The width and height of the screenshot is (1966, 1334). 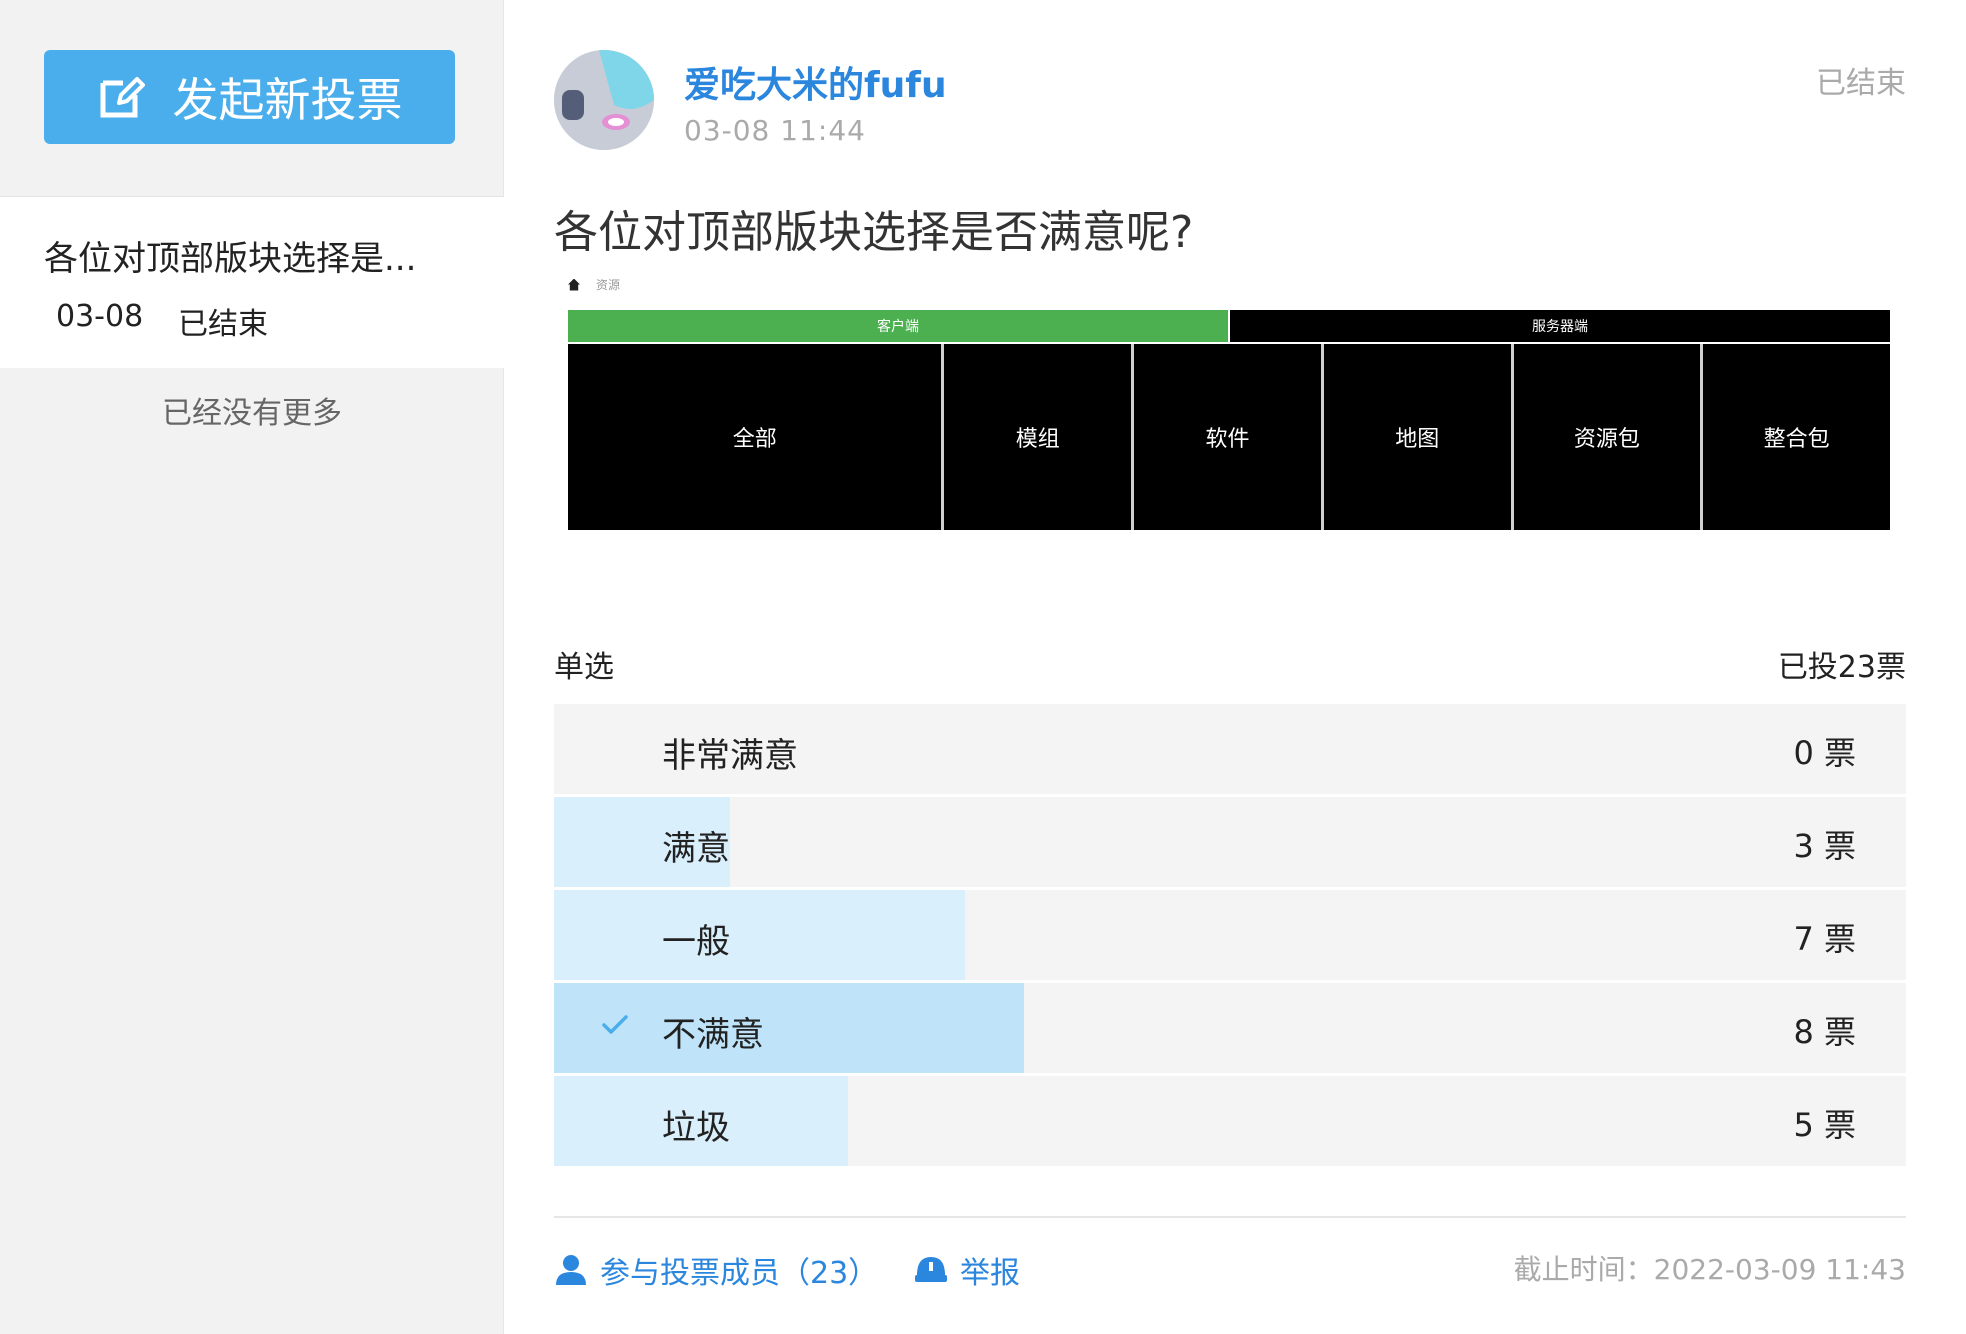 What do you see at coordinates (1824, 1125) in the screenshot?
I see `option-count: 5 票` at bounding box center [1824, 1125].